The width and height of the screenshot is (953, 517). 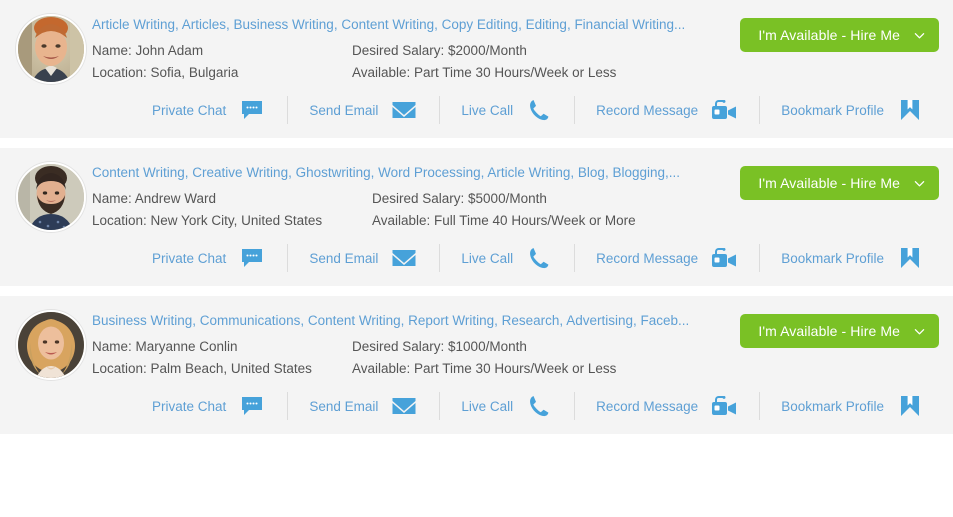 I want to click on profile-location: Location: Palm Beach, United States, so click(x=202, y=368).